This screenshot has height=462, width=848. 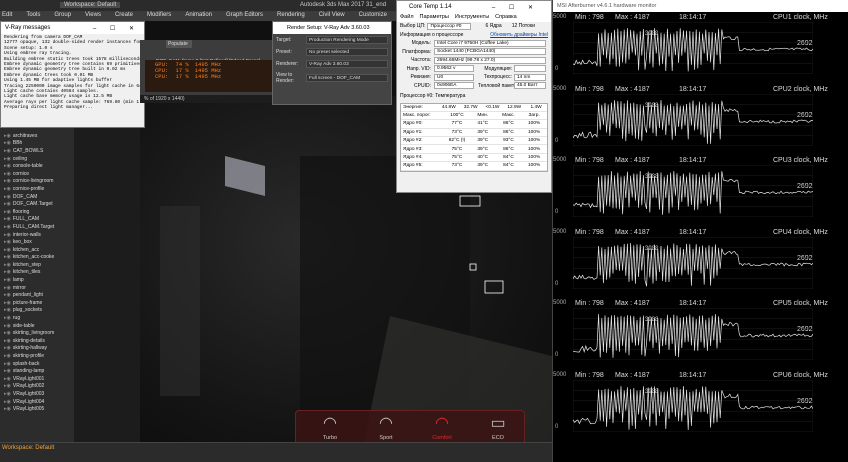 What do you see at coordinates (37, 212) in the screenshot?
I see `scene-object-row: ▸◉ flooring` at bounding box center [37, 212].